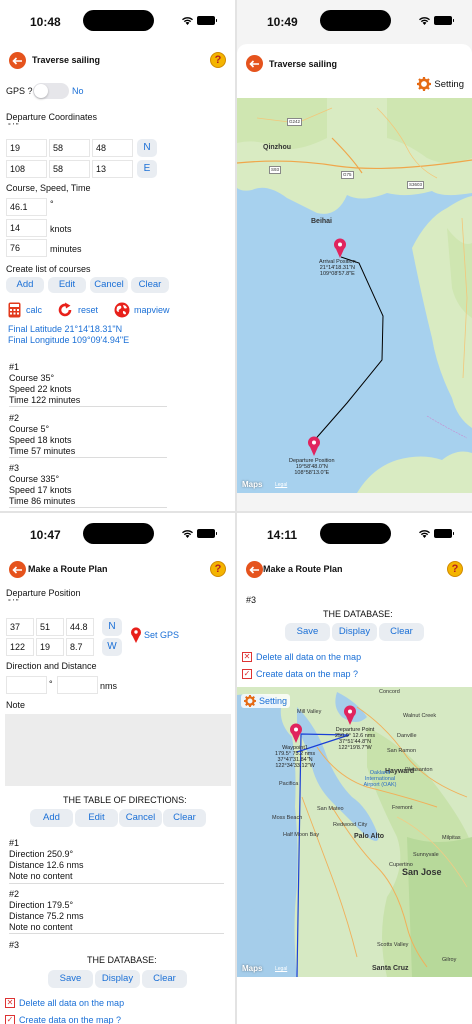 The height and width of the screenshot is (1024, 472). I want to click on map-place-label: Qinzhou, so click(277, 147).